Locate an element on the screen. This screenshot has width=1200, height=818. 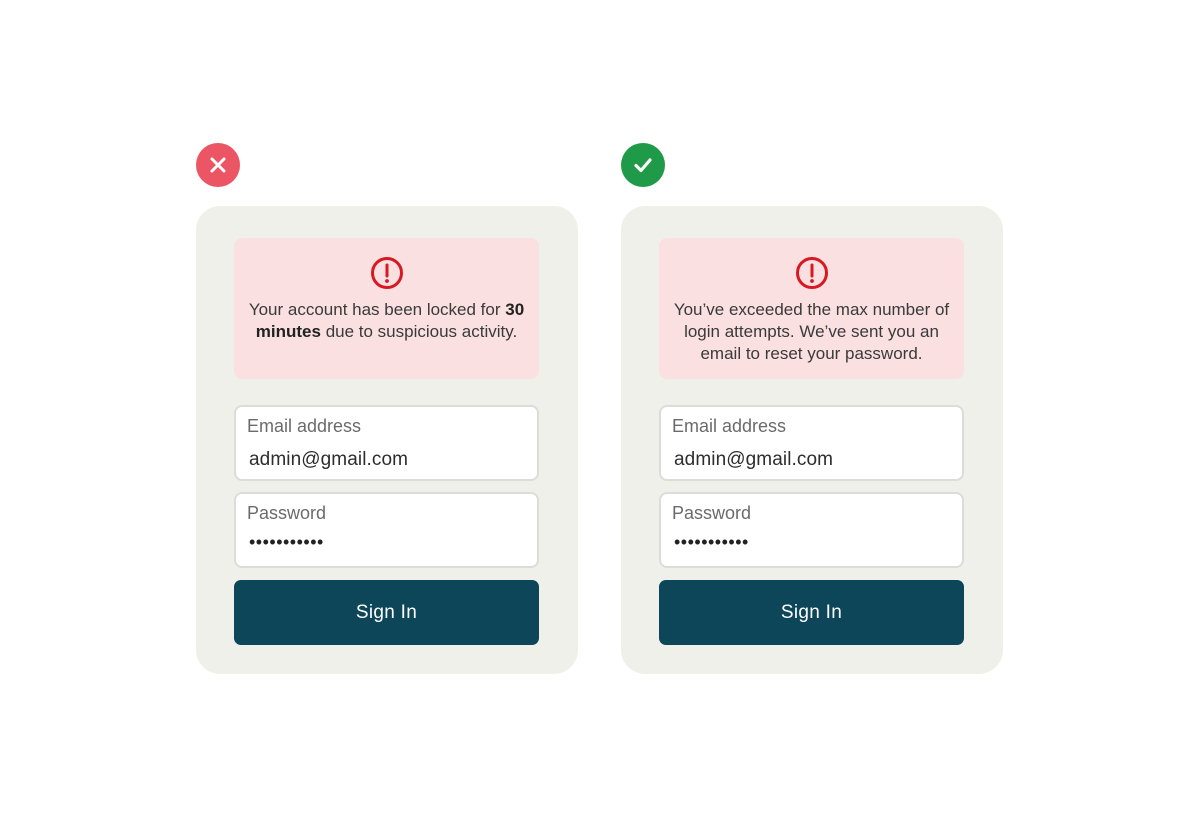
checkmark-icon is located at coordinates (643, 165).